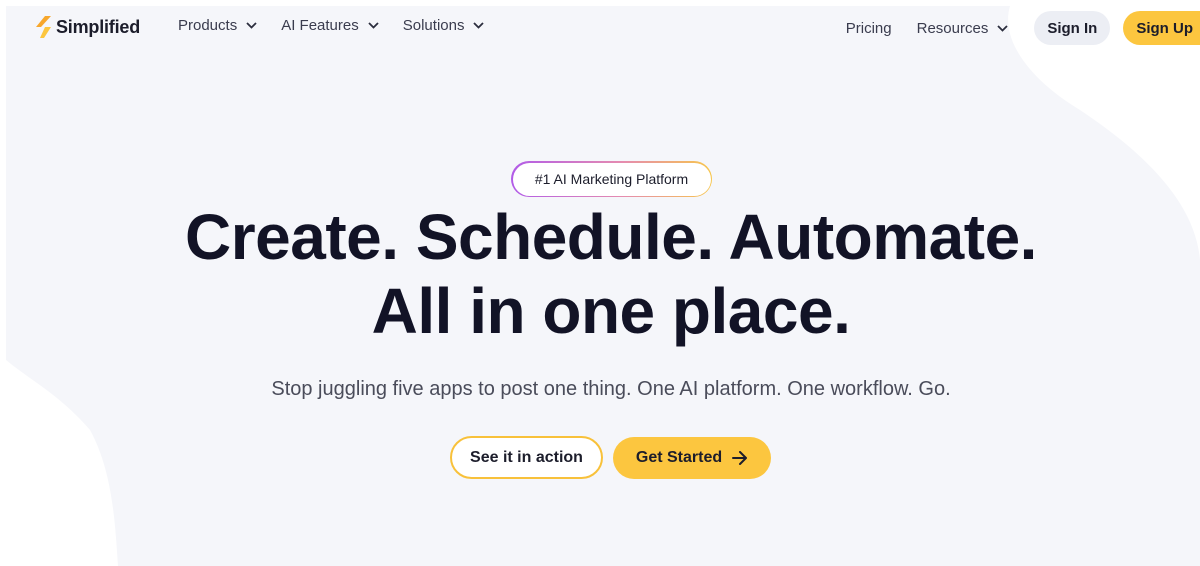  Describe the element at coordinates (1161, 28) in the screenshot. I see `sign-up-button: Sign Up` at that location.